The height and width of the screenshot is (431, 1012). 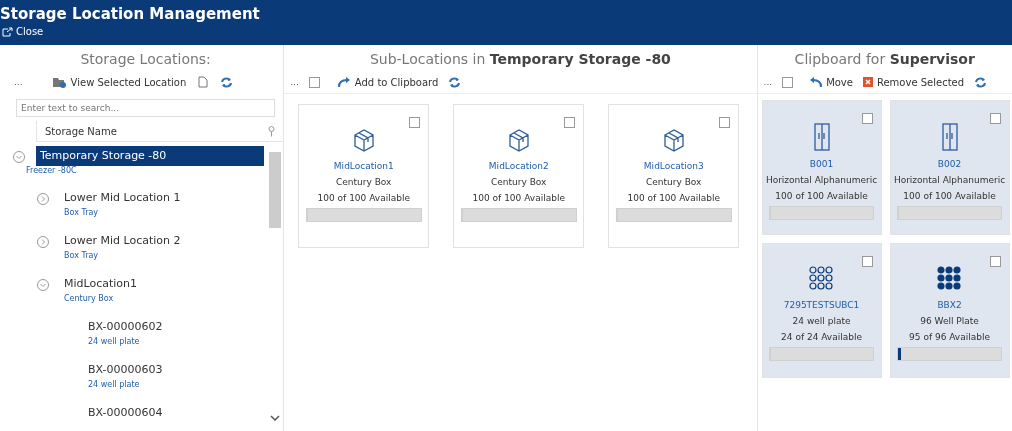 I want to click on close-button: Close, so click(x=23, y=31).